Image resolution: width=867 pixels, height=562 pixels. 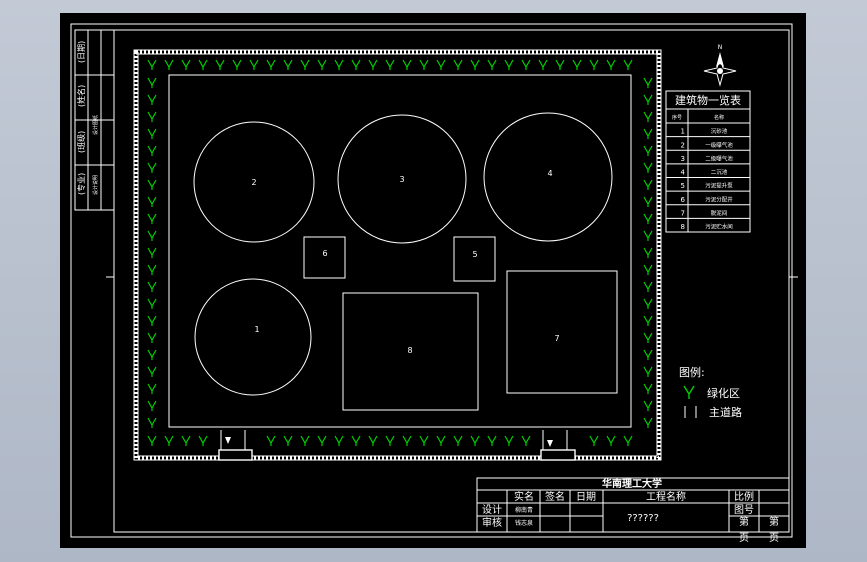 What do you see at coordinates (720, 65) in the screenshot?
I see `compass: N` at bounding box center [720, 65].